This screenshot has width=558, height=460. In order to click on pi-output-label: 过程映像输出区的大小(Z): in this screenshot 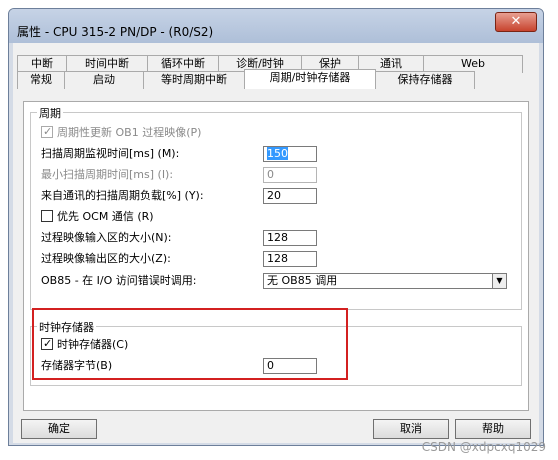, I will do `click(106, 258)`.